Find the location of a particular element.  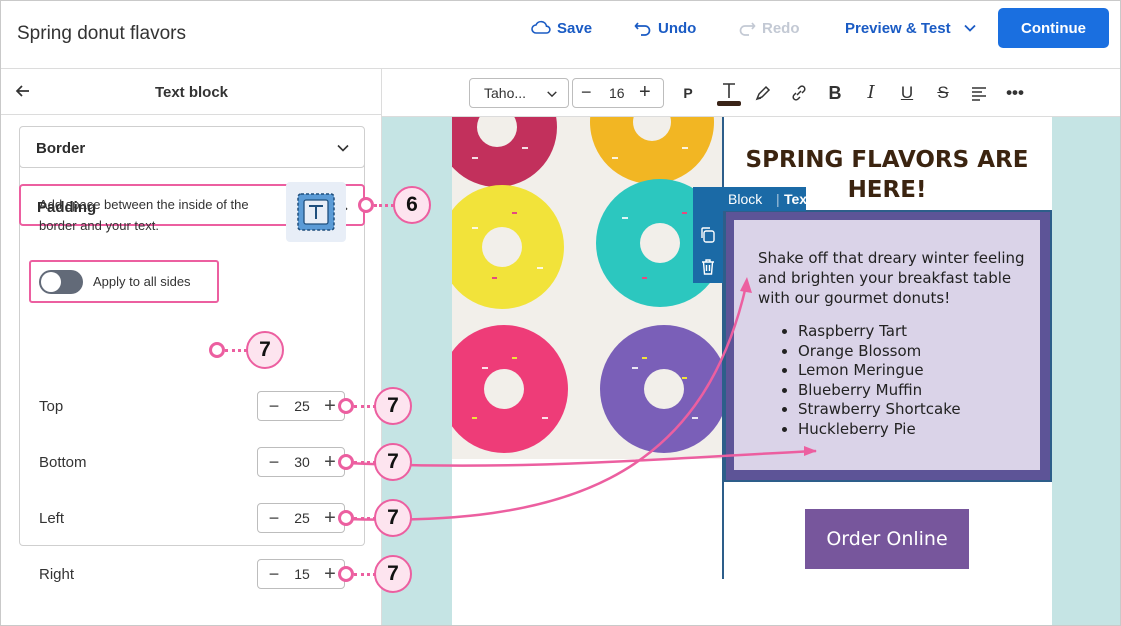

format-toolbar: Taho... − 16 + P B I U S ••• is located at coordinates (751, 93).